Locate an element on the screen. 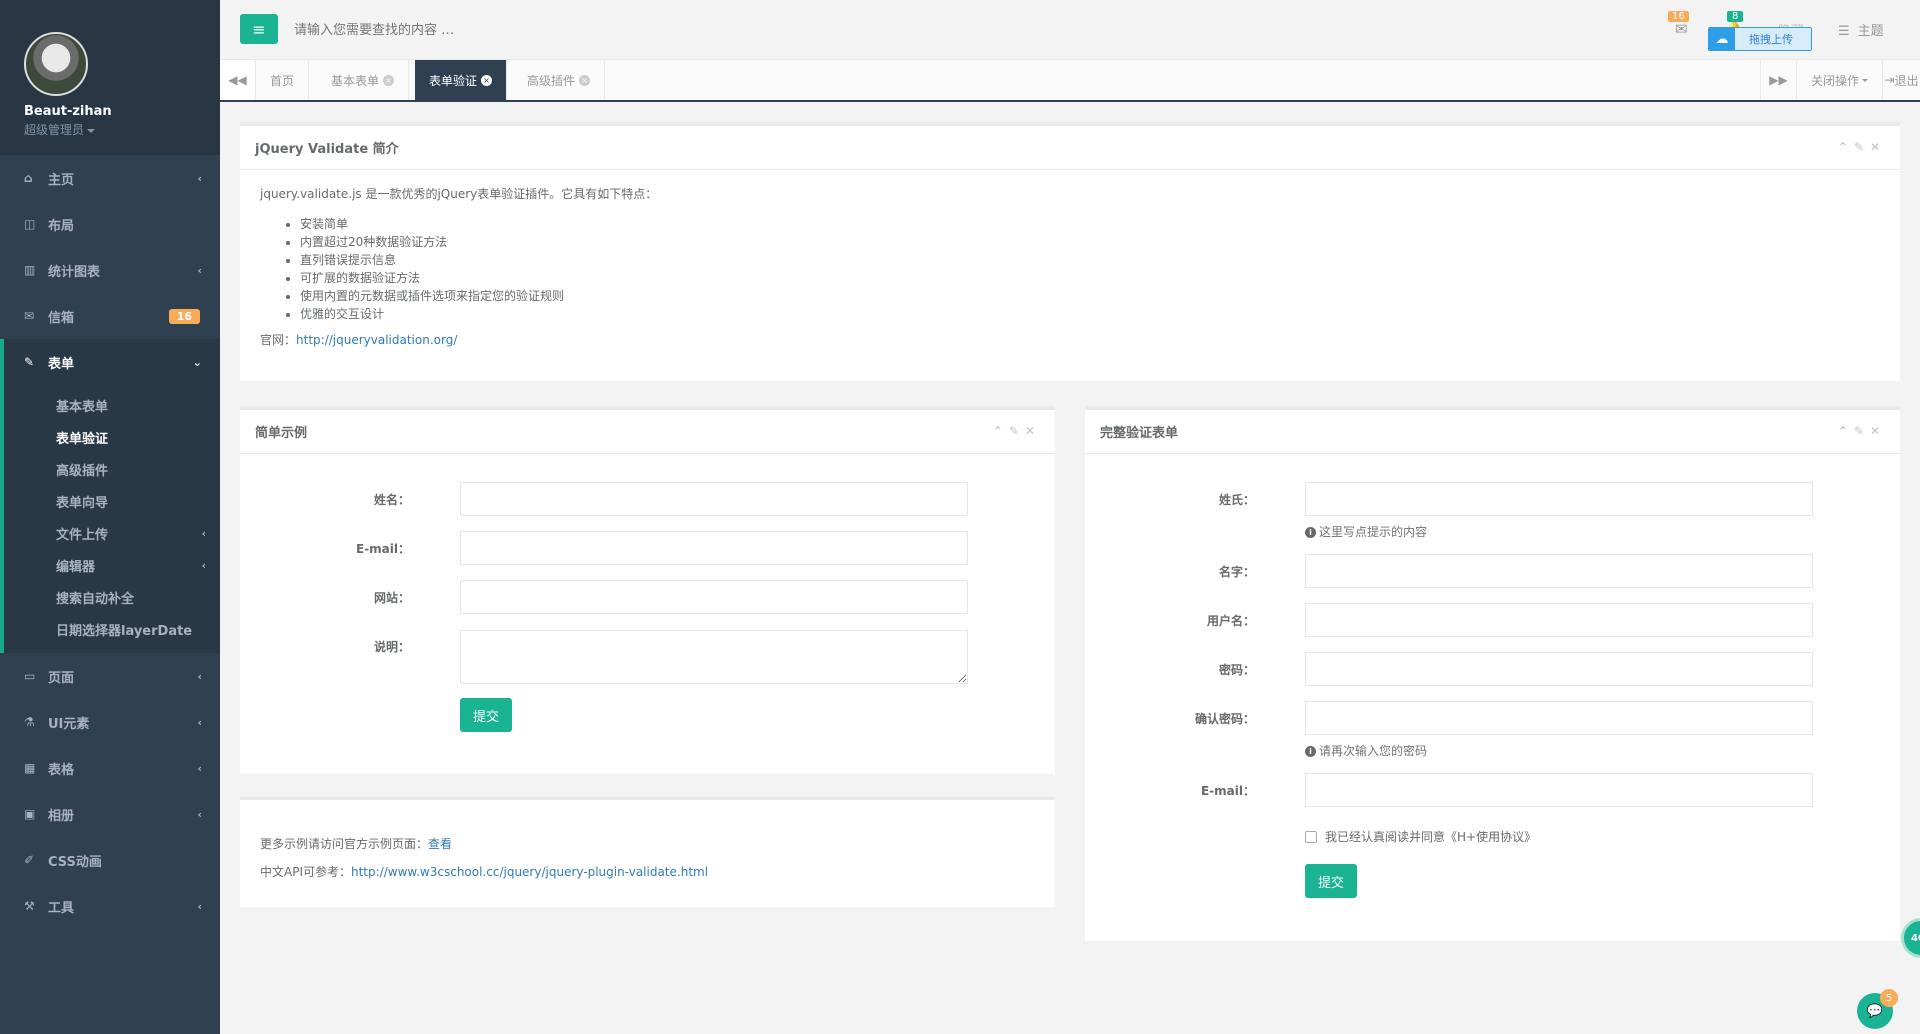 The image size is (1920, 1034). columns-icon: ◫ is located at coordinates (30, 224).